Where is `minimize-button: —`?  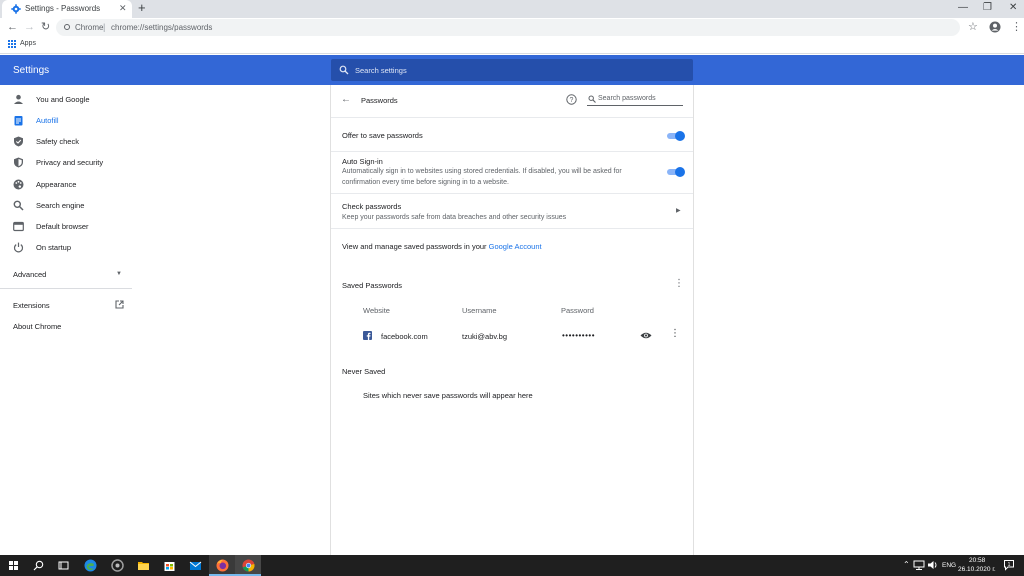 minimize-button: — is located at coordinates (963, 8).